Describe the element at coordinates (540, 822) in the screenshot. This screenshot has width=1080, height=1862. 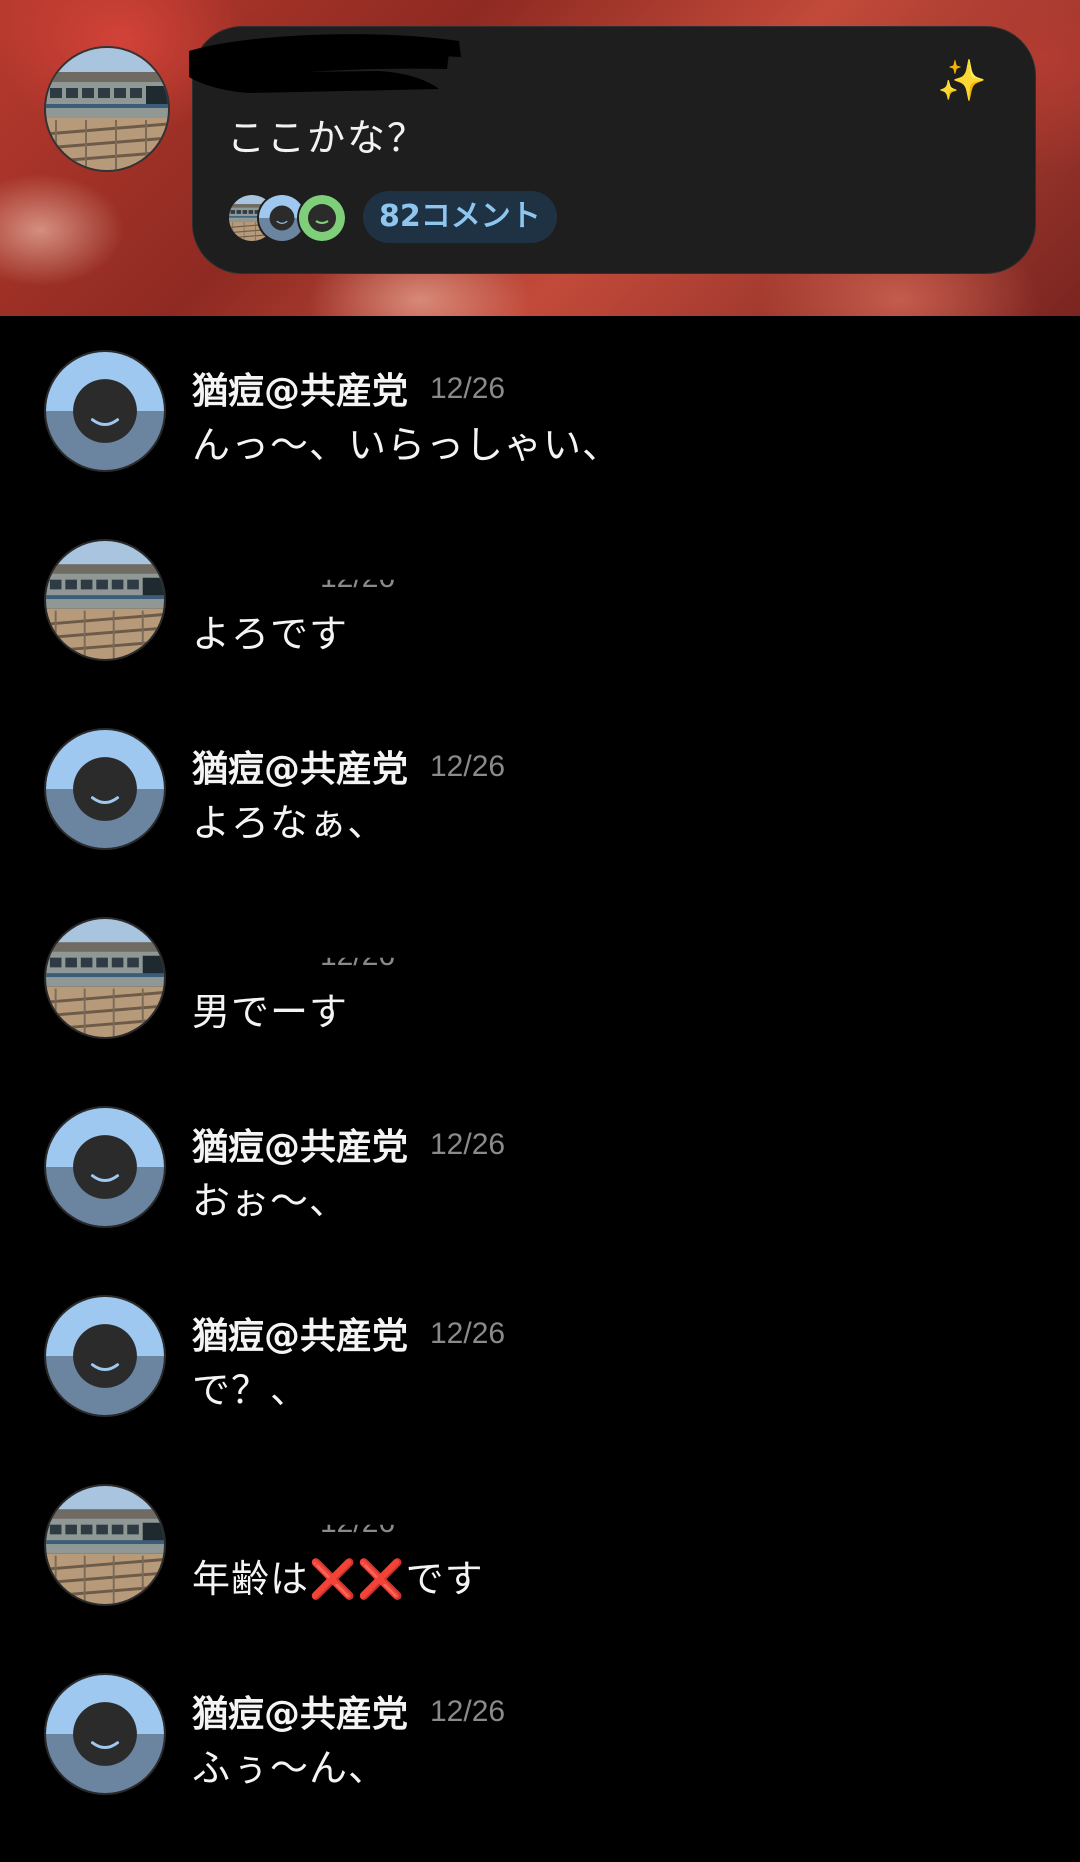
I see `comment-item: 猶痘@共産党 12/26 よろなぁ、` at that location.